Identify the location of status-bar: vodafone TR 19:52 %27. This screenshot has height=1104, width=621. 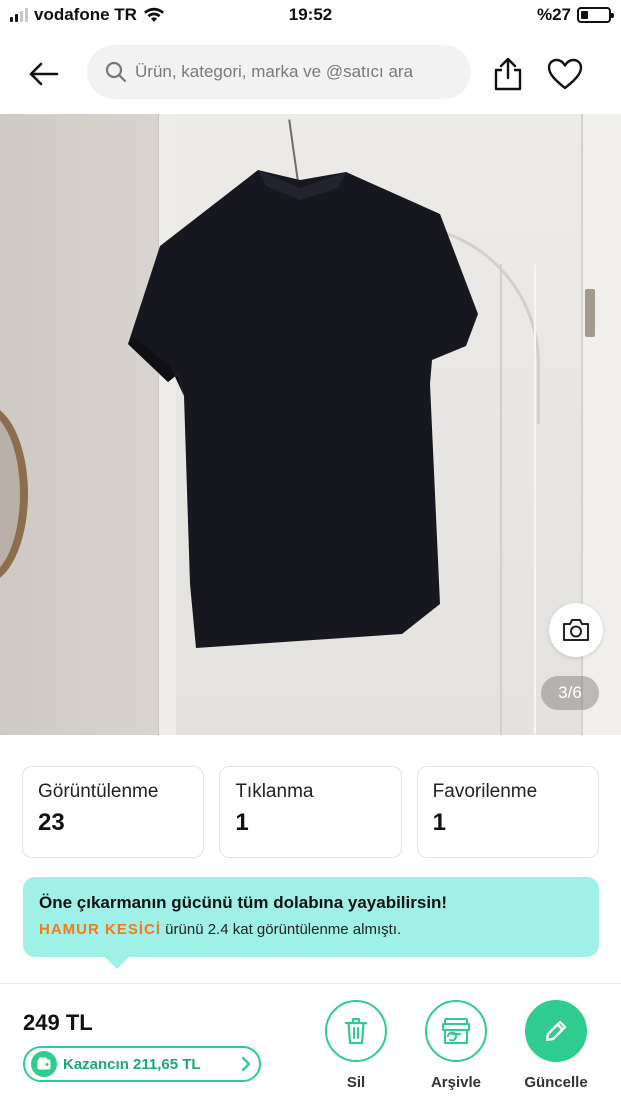
(310, 17).